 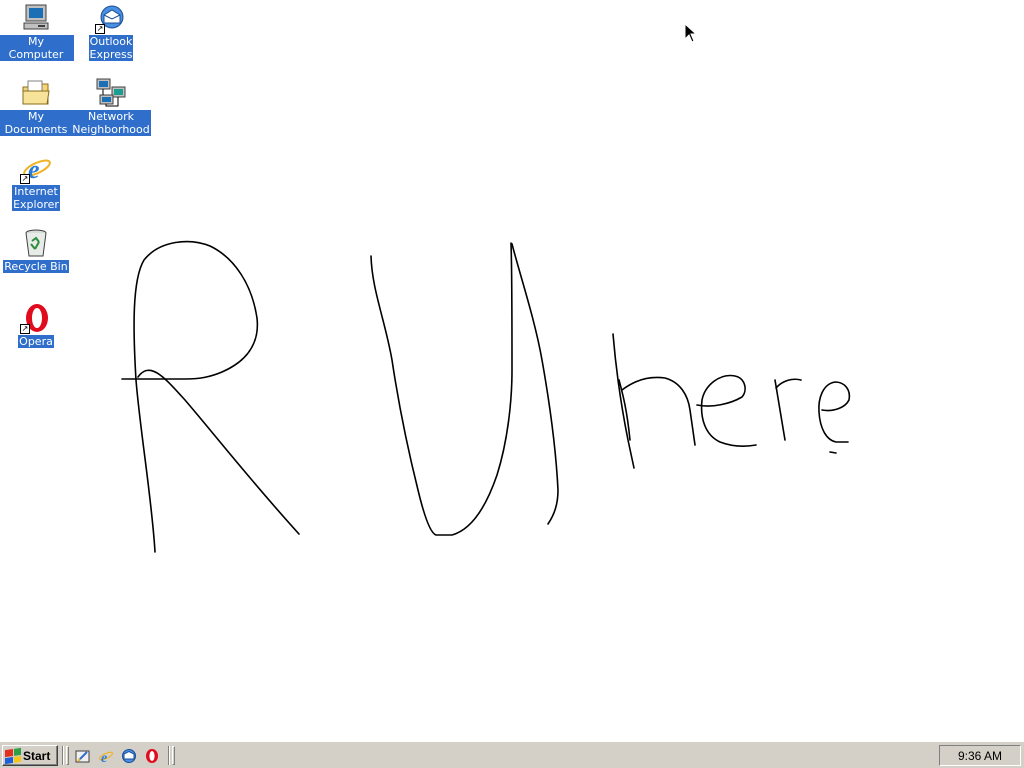 I want to click on clock: 9:36 AM, so click(x=980, y=756).